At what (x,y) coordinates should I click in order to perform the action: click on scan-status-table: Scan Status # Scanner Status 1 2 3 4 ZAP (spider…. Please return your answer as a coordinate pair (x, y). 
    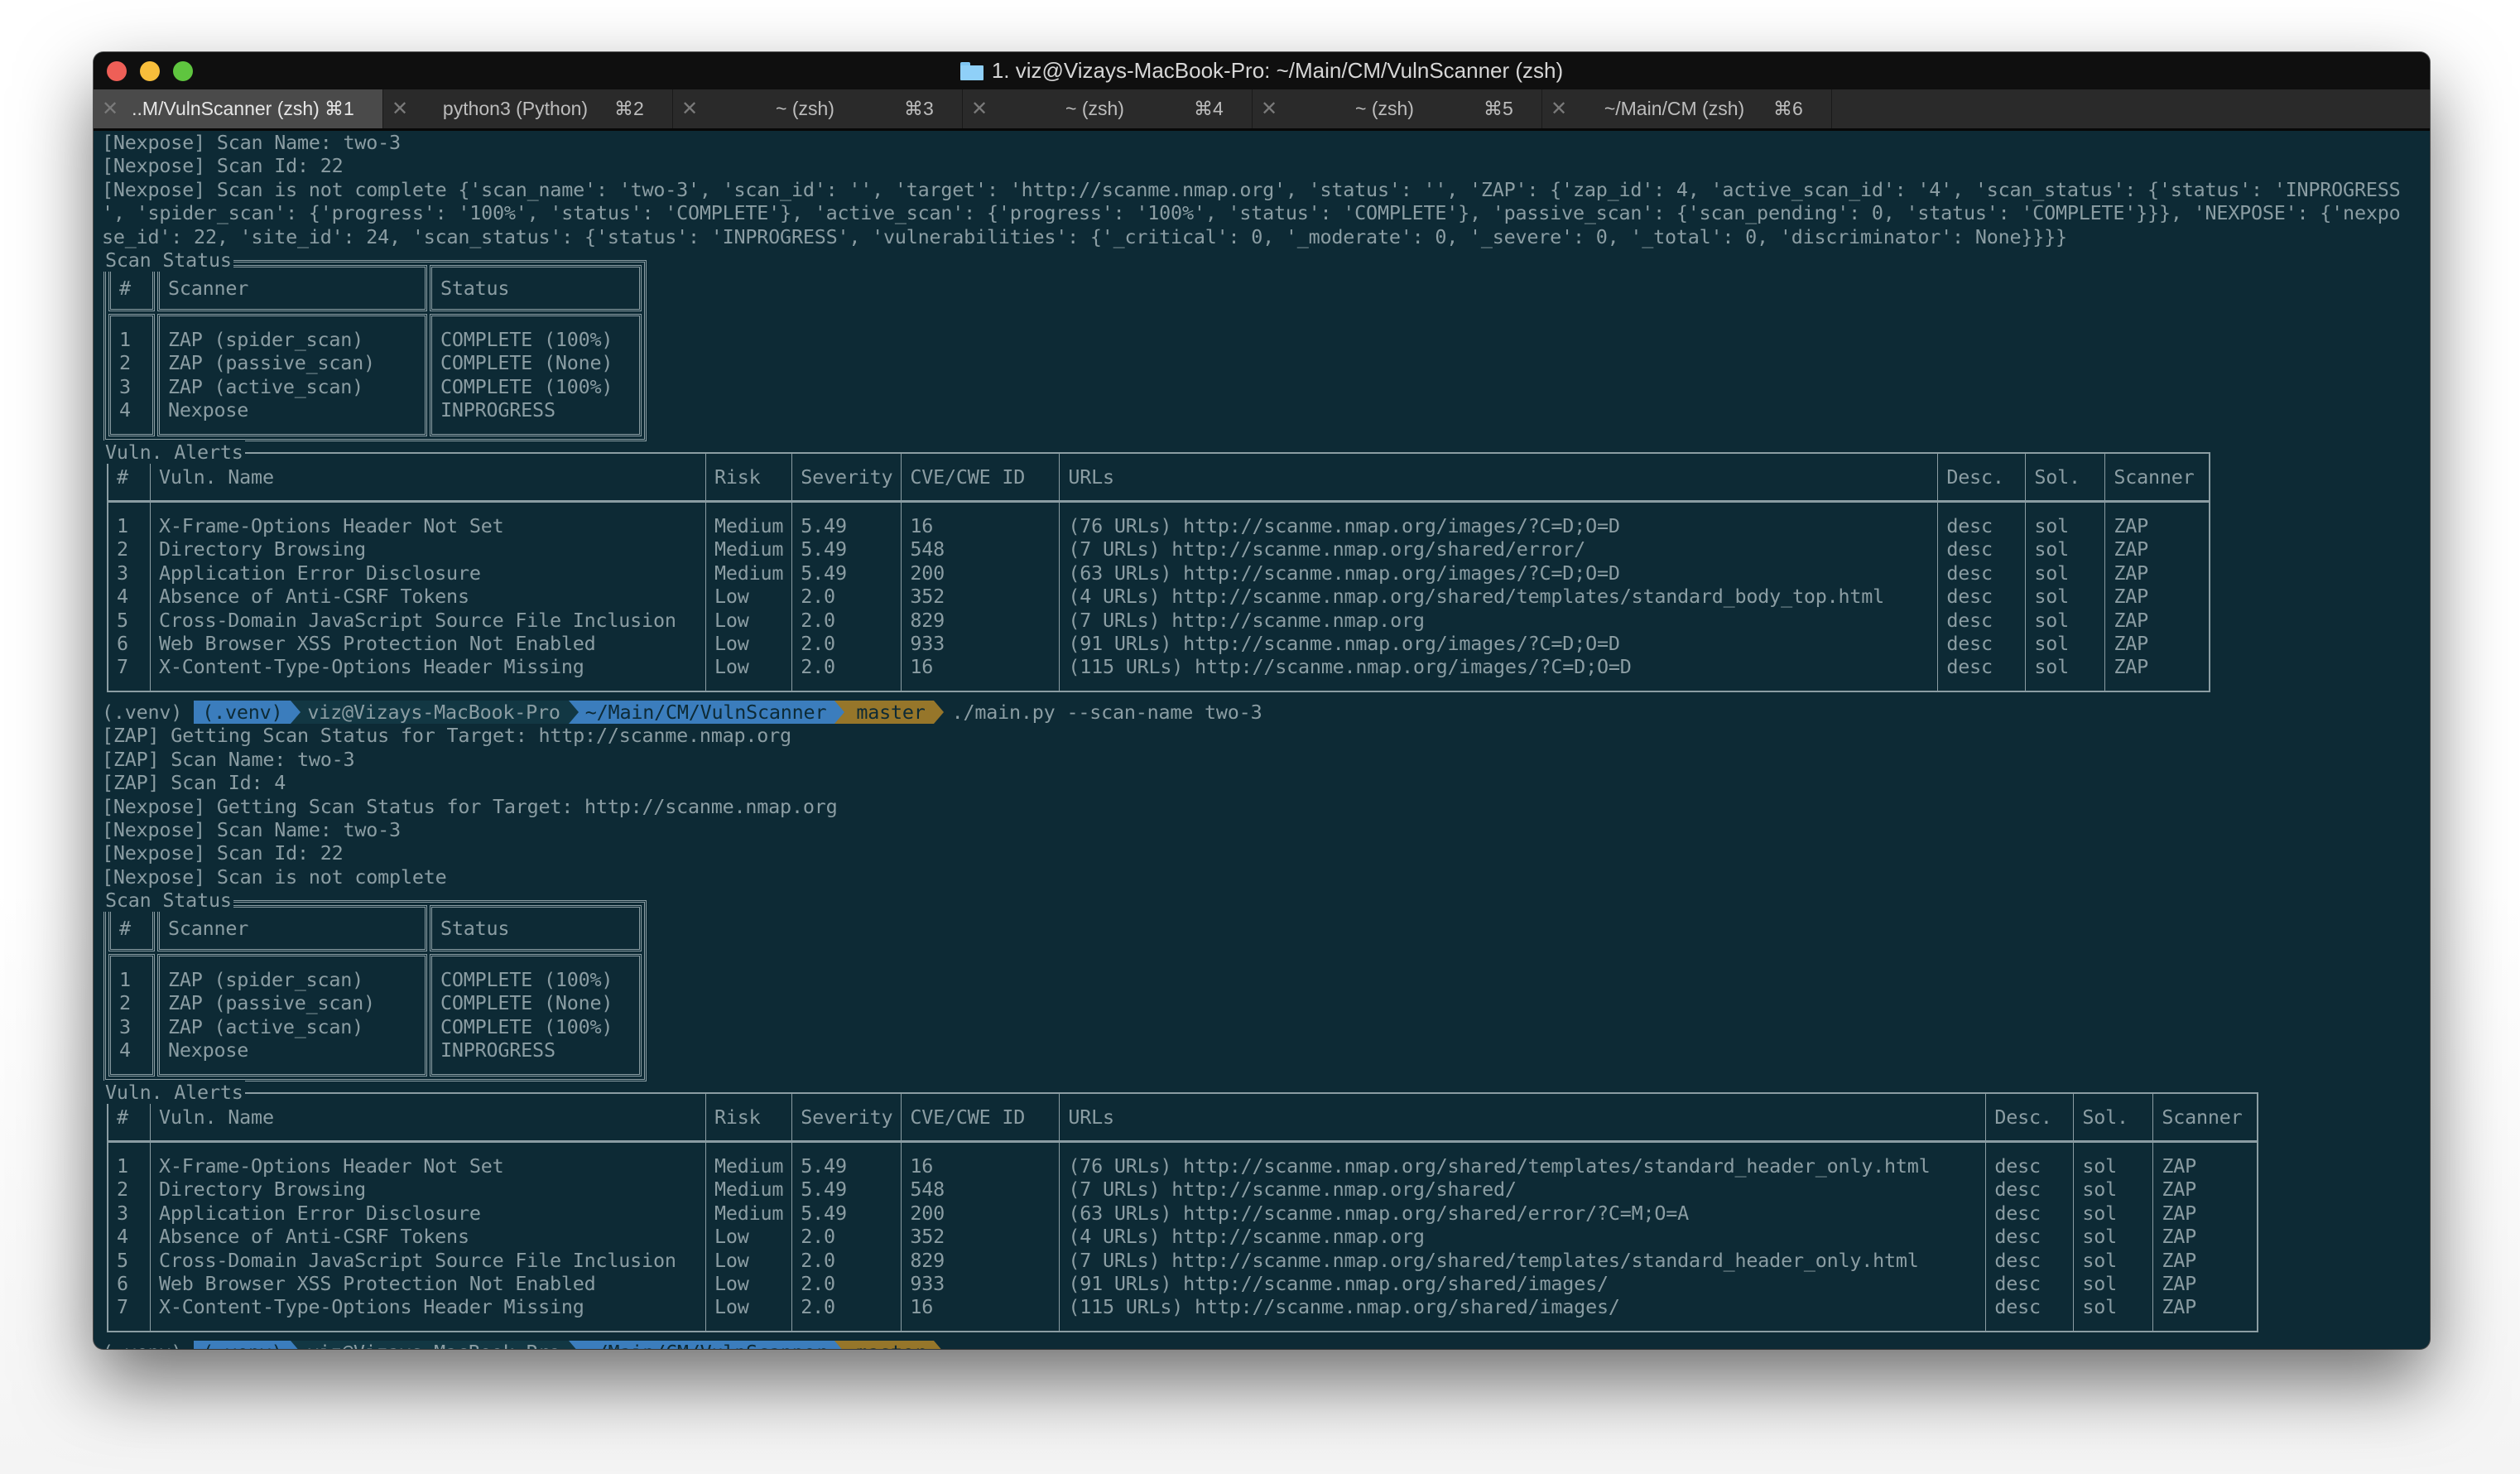
    Looking at the image, I should click on (1261, 344).